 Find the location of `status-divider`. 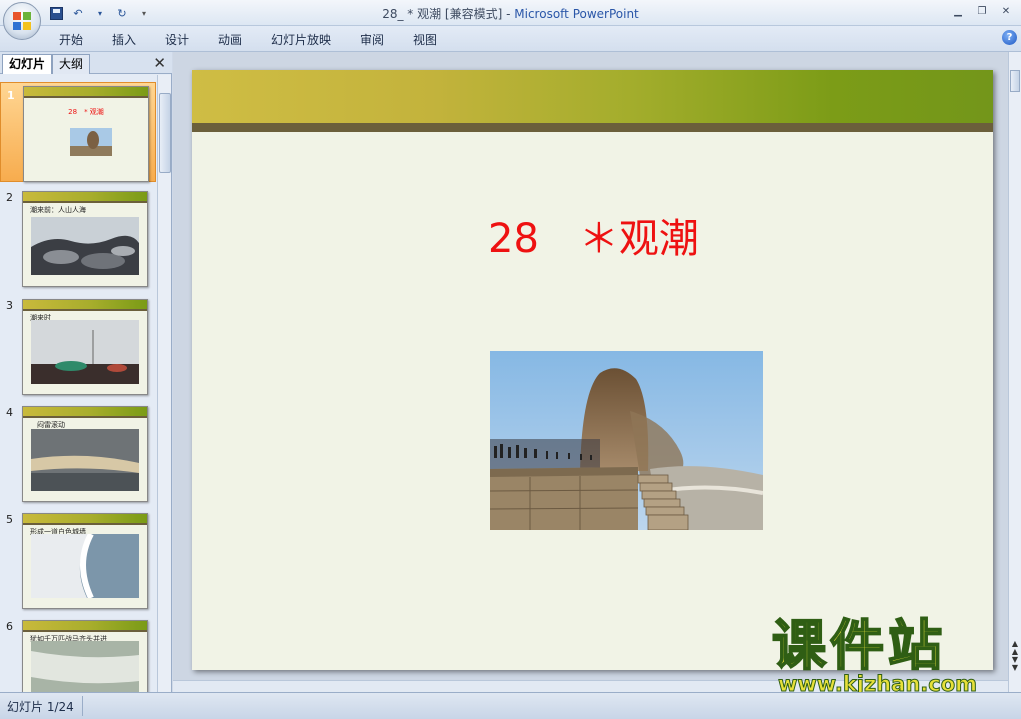

status-divider is located at coordinates (82, 706).